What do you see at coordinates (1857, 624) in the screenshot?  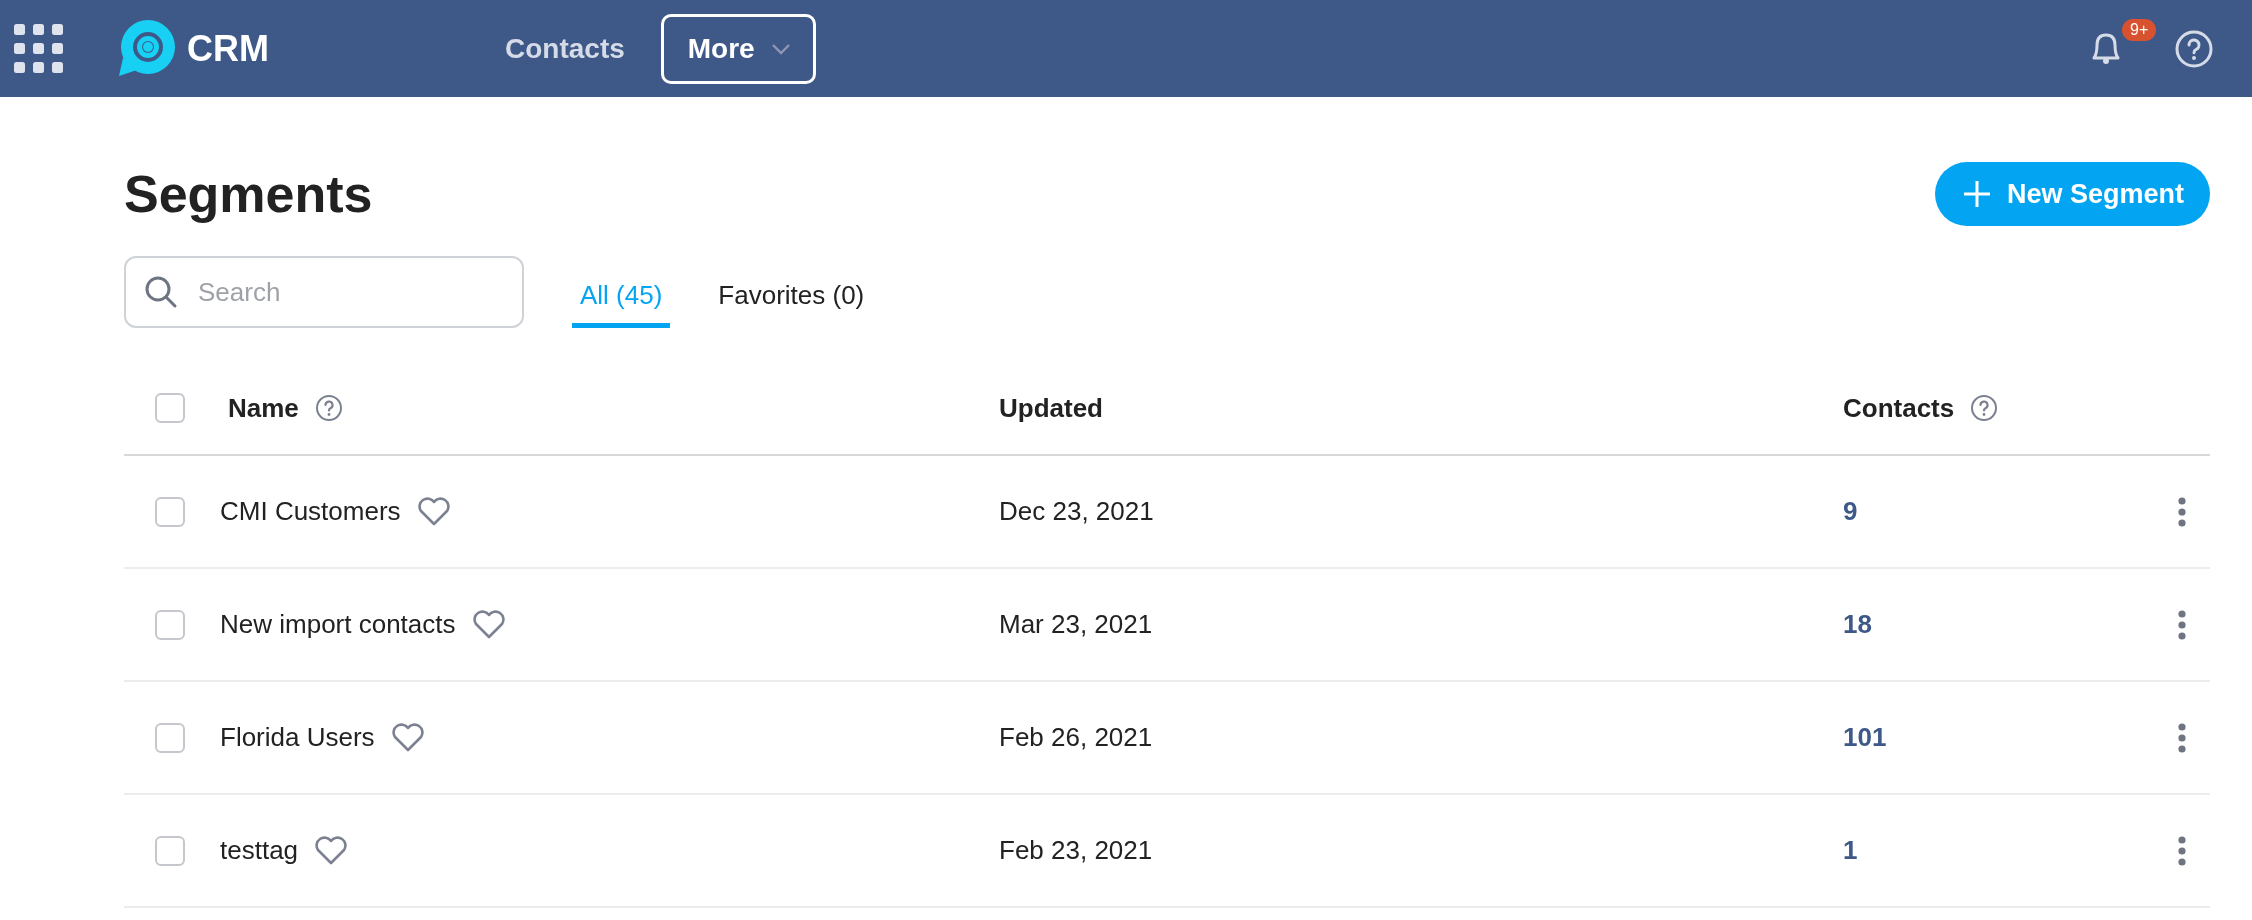 I see `contacts-count: 18` at bounding box center [1857, 624].